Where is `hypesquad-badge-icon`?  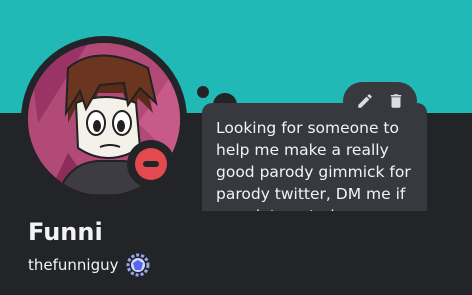
hypesquad-badge-icon is located at coordinates (138, 265).